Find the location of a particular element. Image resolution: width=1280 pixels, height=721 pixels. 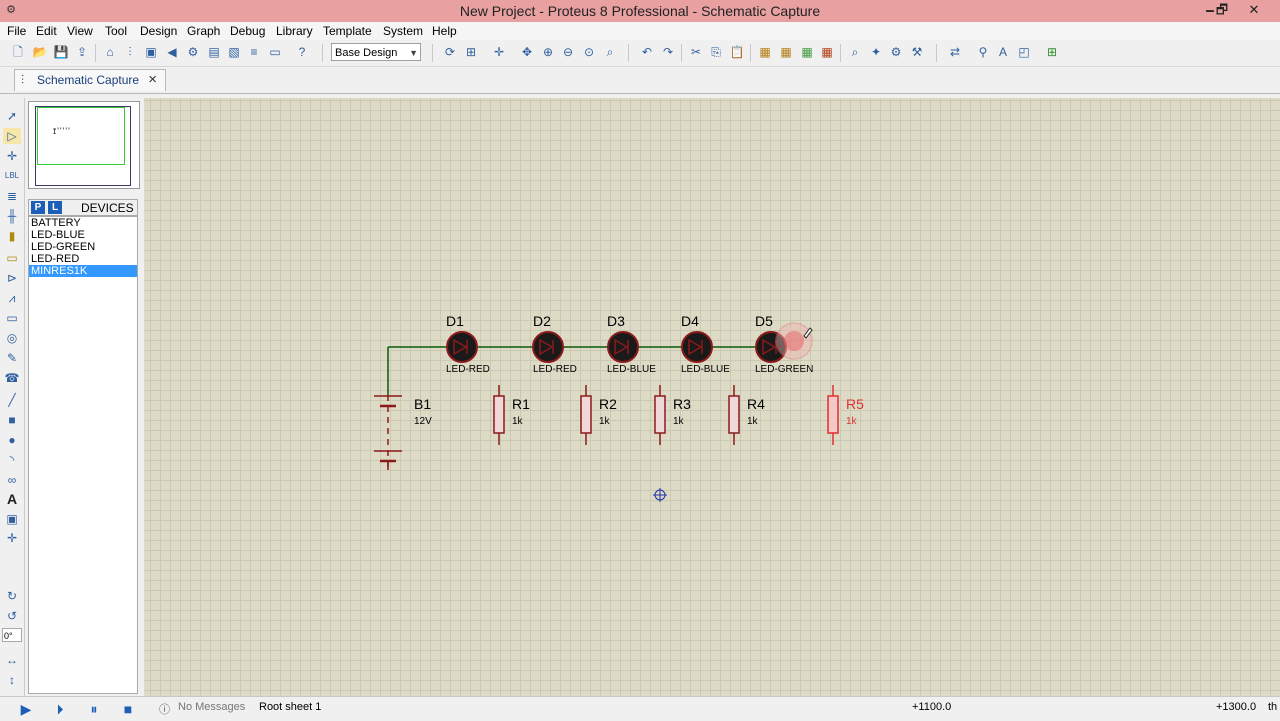

led-d1 is located at coordinates (462, 347).